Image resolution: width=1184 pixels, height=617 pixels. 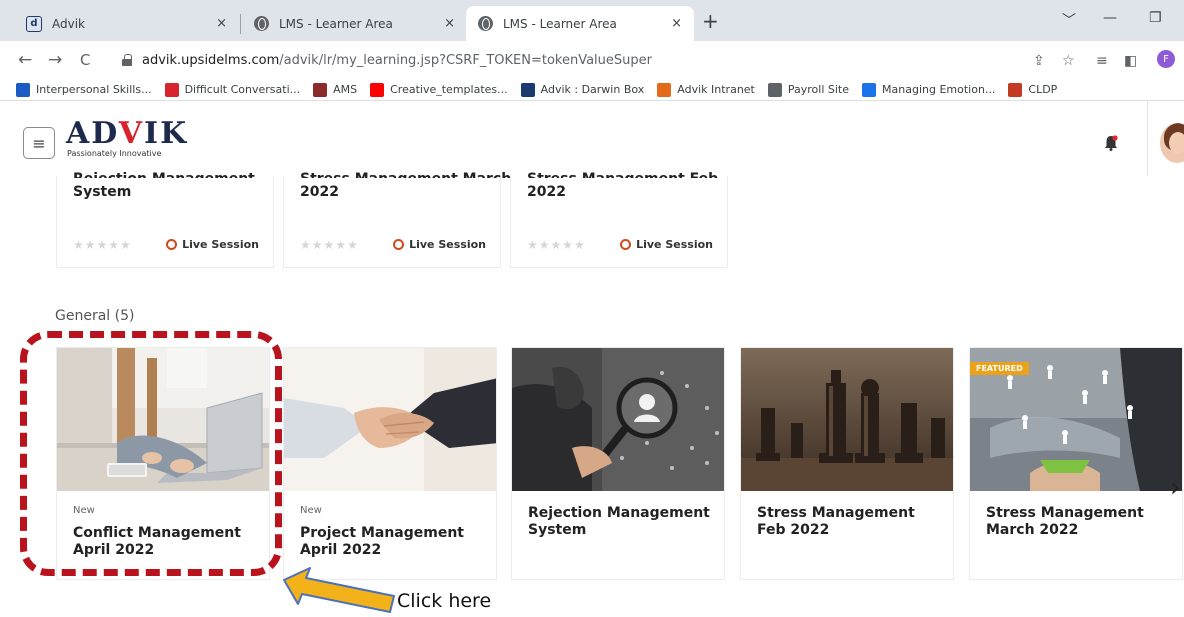 I want to click on profile-avatar: F, so click(x=1166, y=59).